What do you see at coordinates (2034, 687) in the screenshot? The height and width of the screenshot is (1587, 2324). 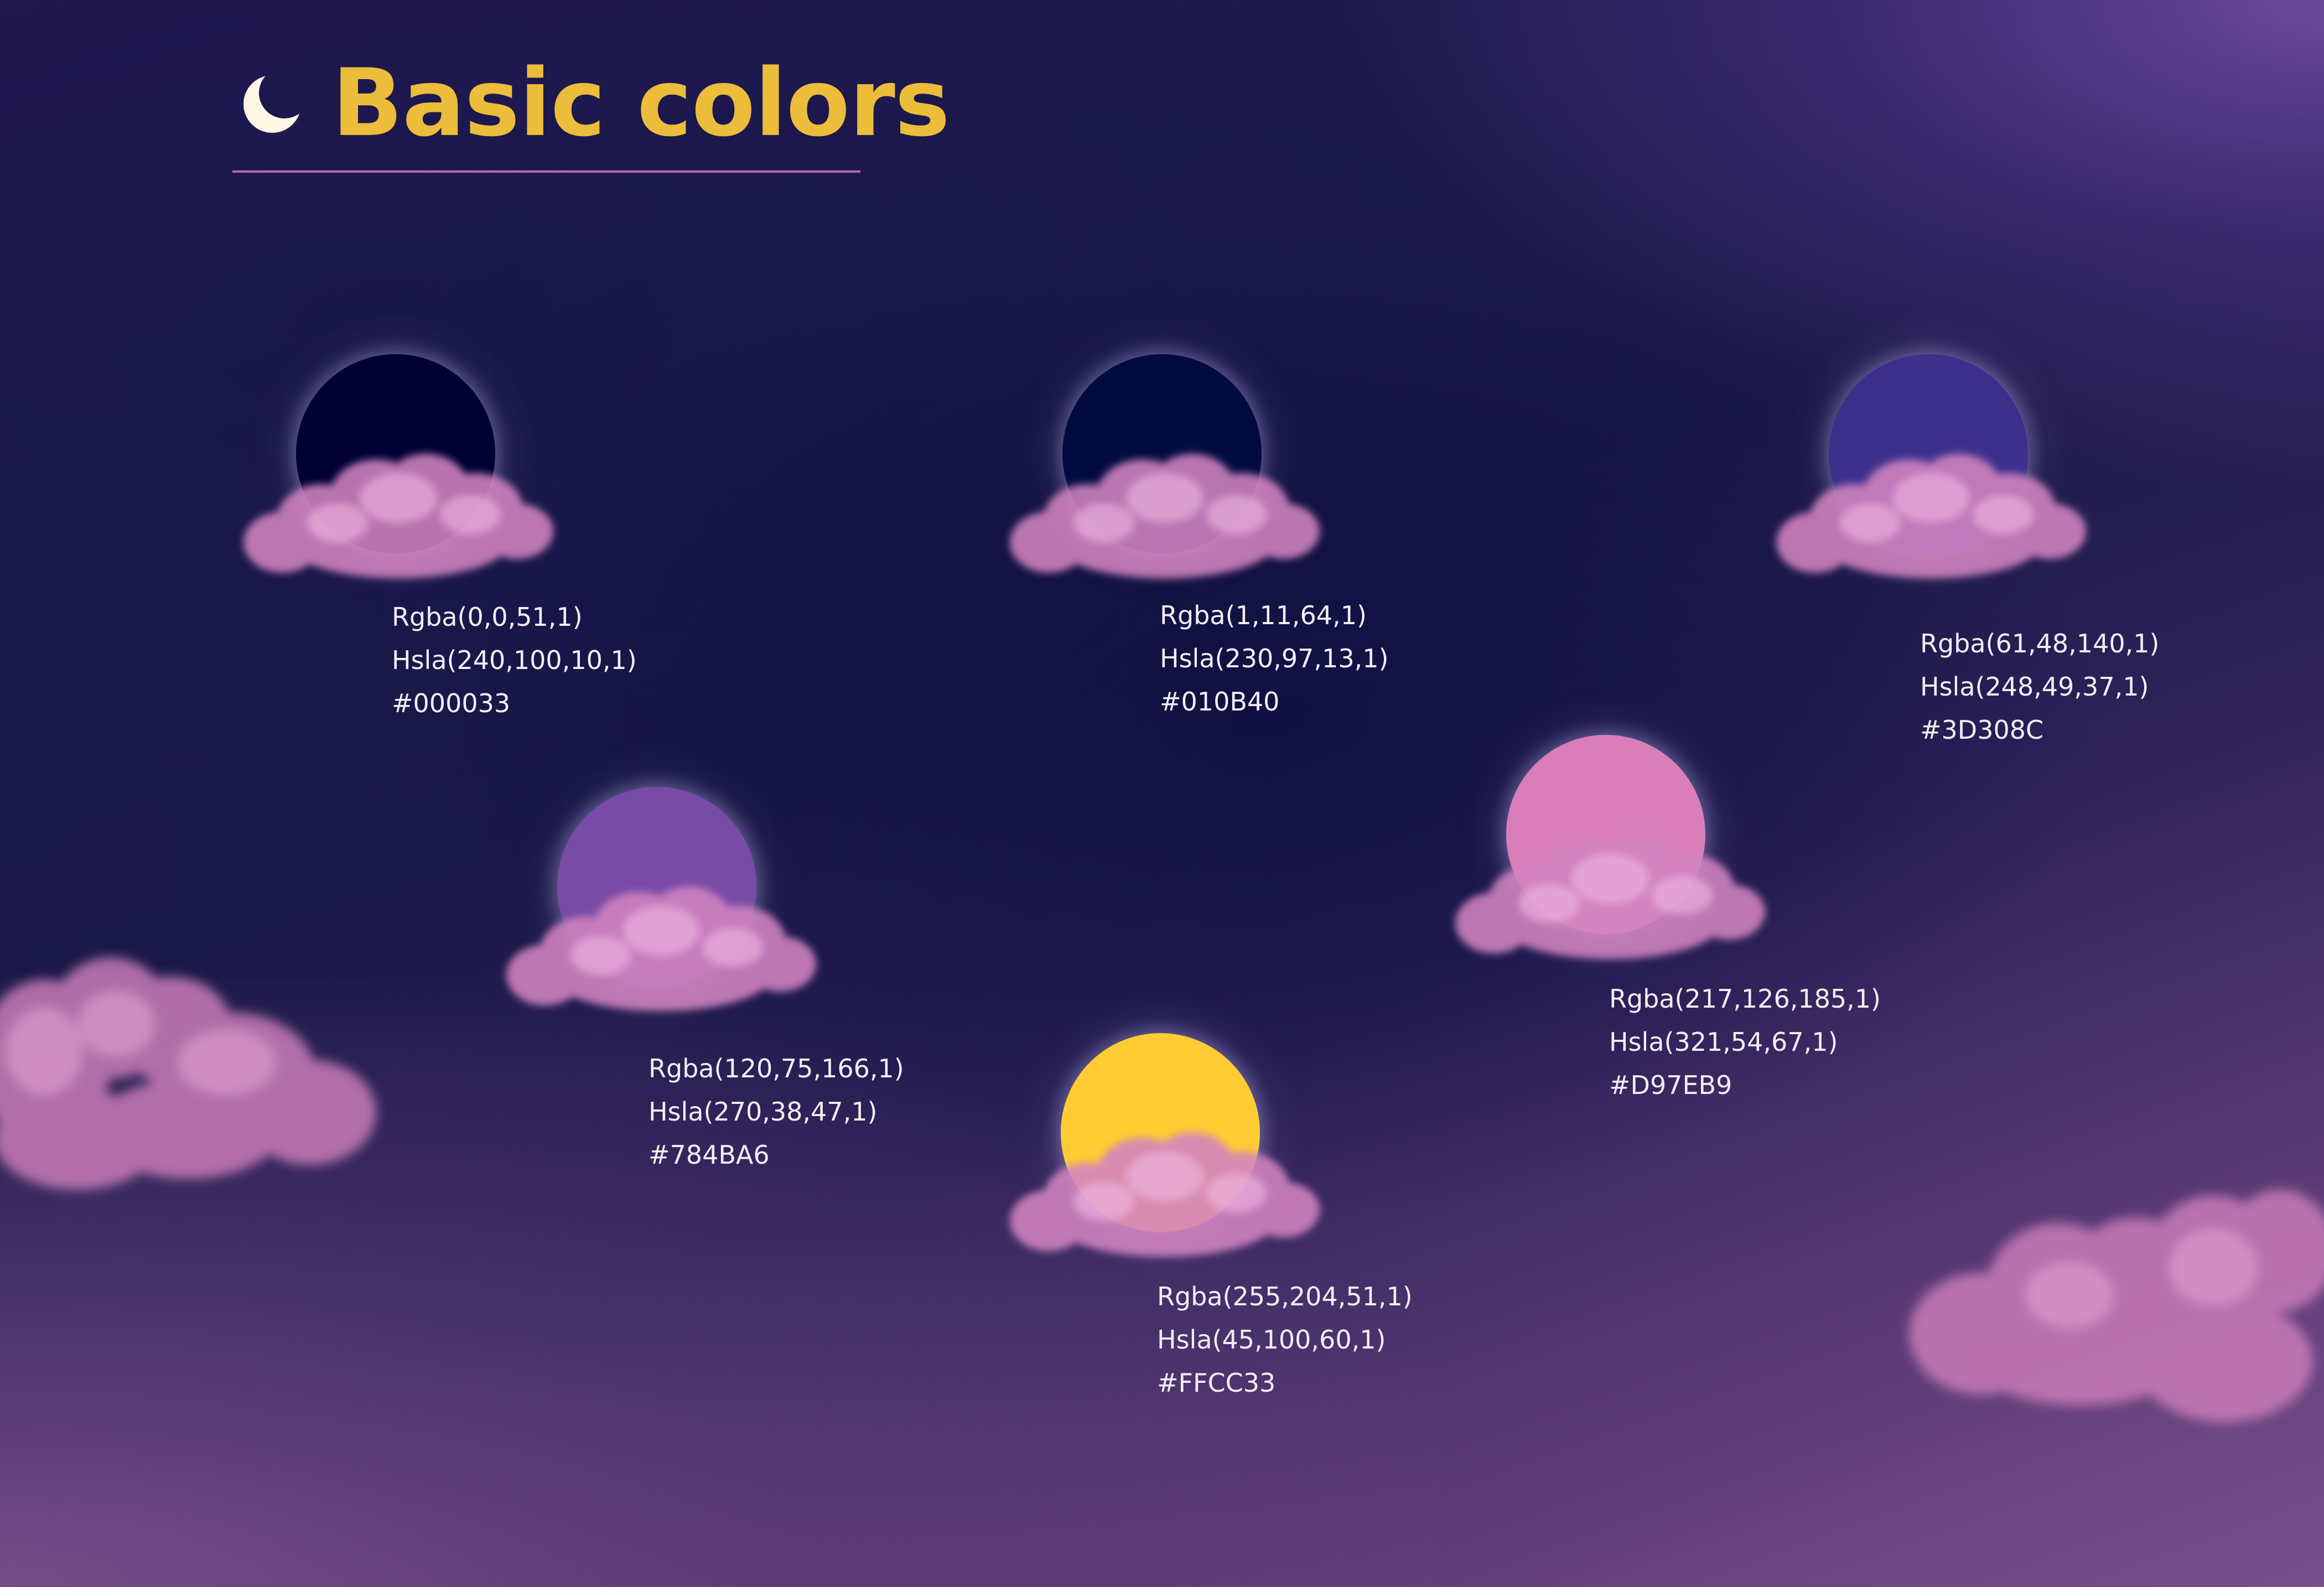 I see `hsla-value: Hsla(248,49,37,1)` at bounding box center [2034, 687].